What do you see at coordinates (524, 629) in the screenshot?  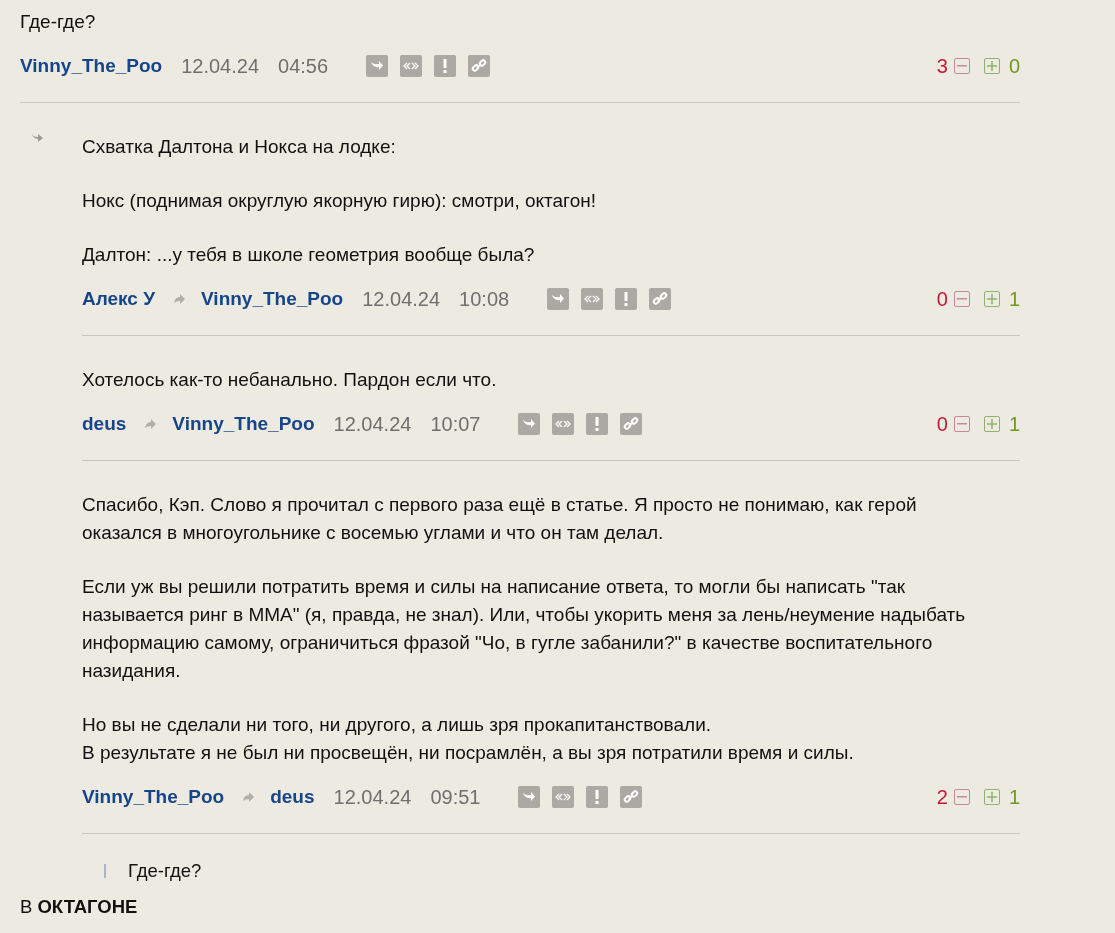 I see `comment-text: Если уж вы решили потратить время и силы на написание ответа, то могли бы написать "так называется ринг в ММА" (я, правда, не знал). Или, чтобы укорить меня за лень/неумение надыбать информацию самому, ограничиться фразой "Чо, в гугле забанили?" в качестве воспитательного назидания.` at bounding box center [524, 629].